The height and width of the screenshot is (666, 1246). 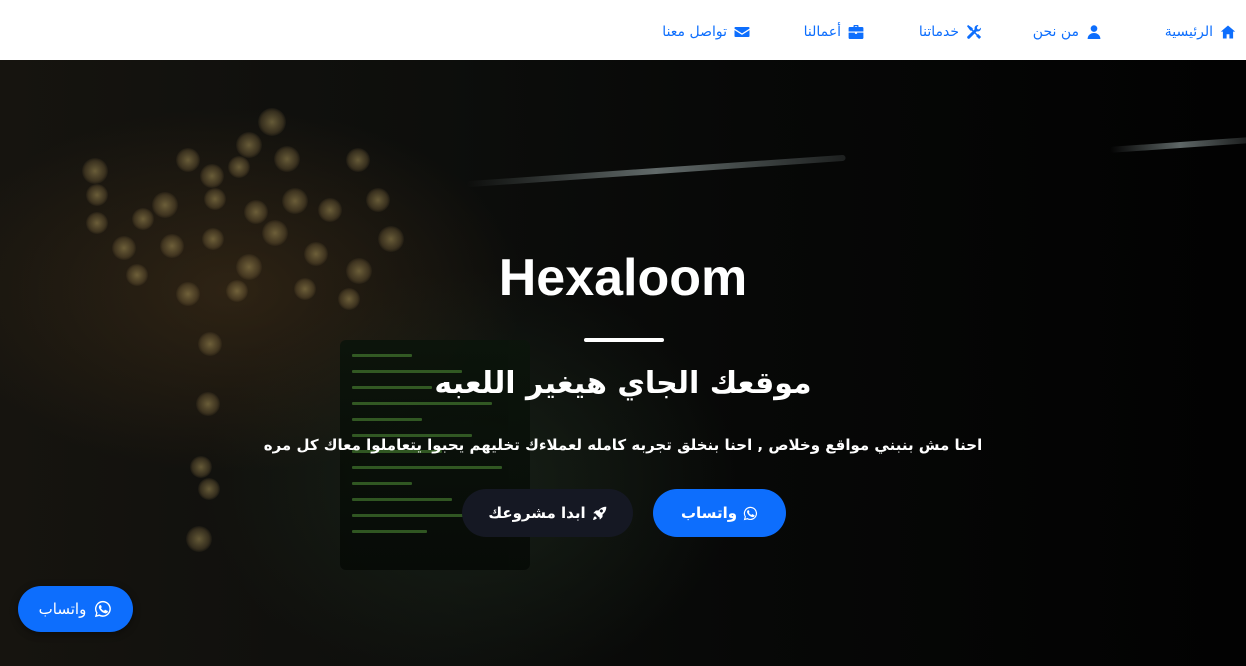 What do you see at coordinates (822, 32) in the screenshot?
I see `nav-works-label: أعمالنا` at bounding box center [822, 32].